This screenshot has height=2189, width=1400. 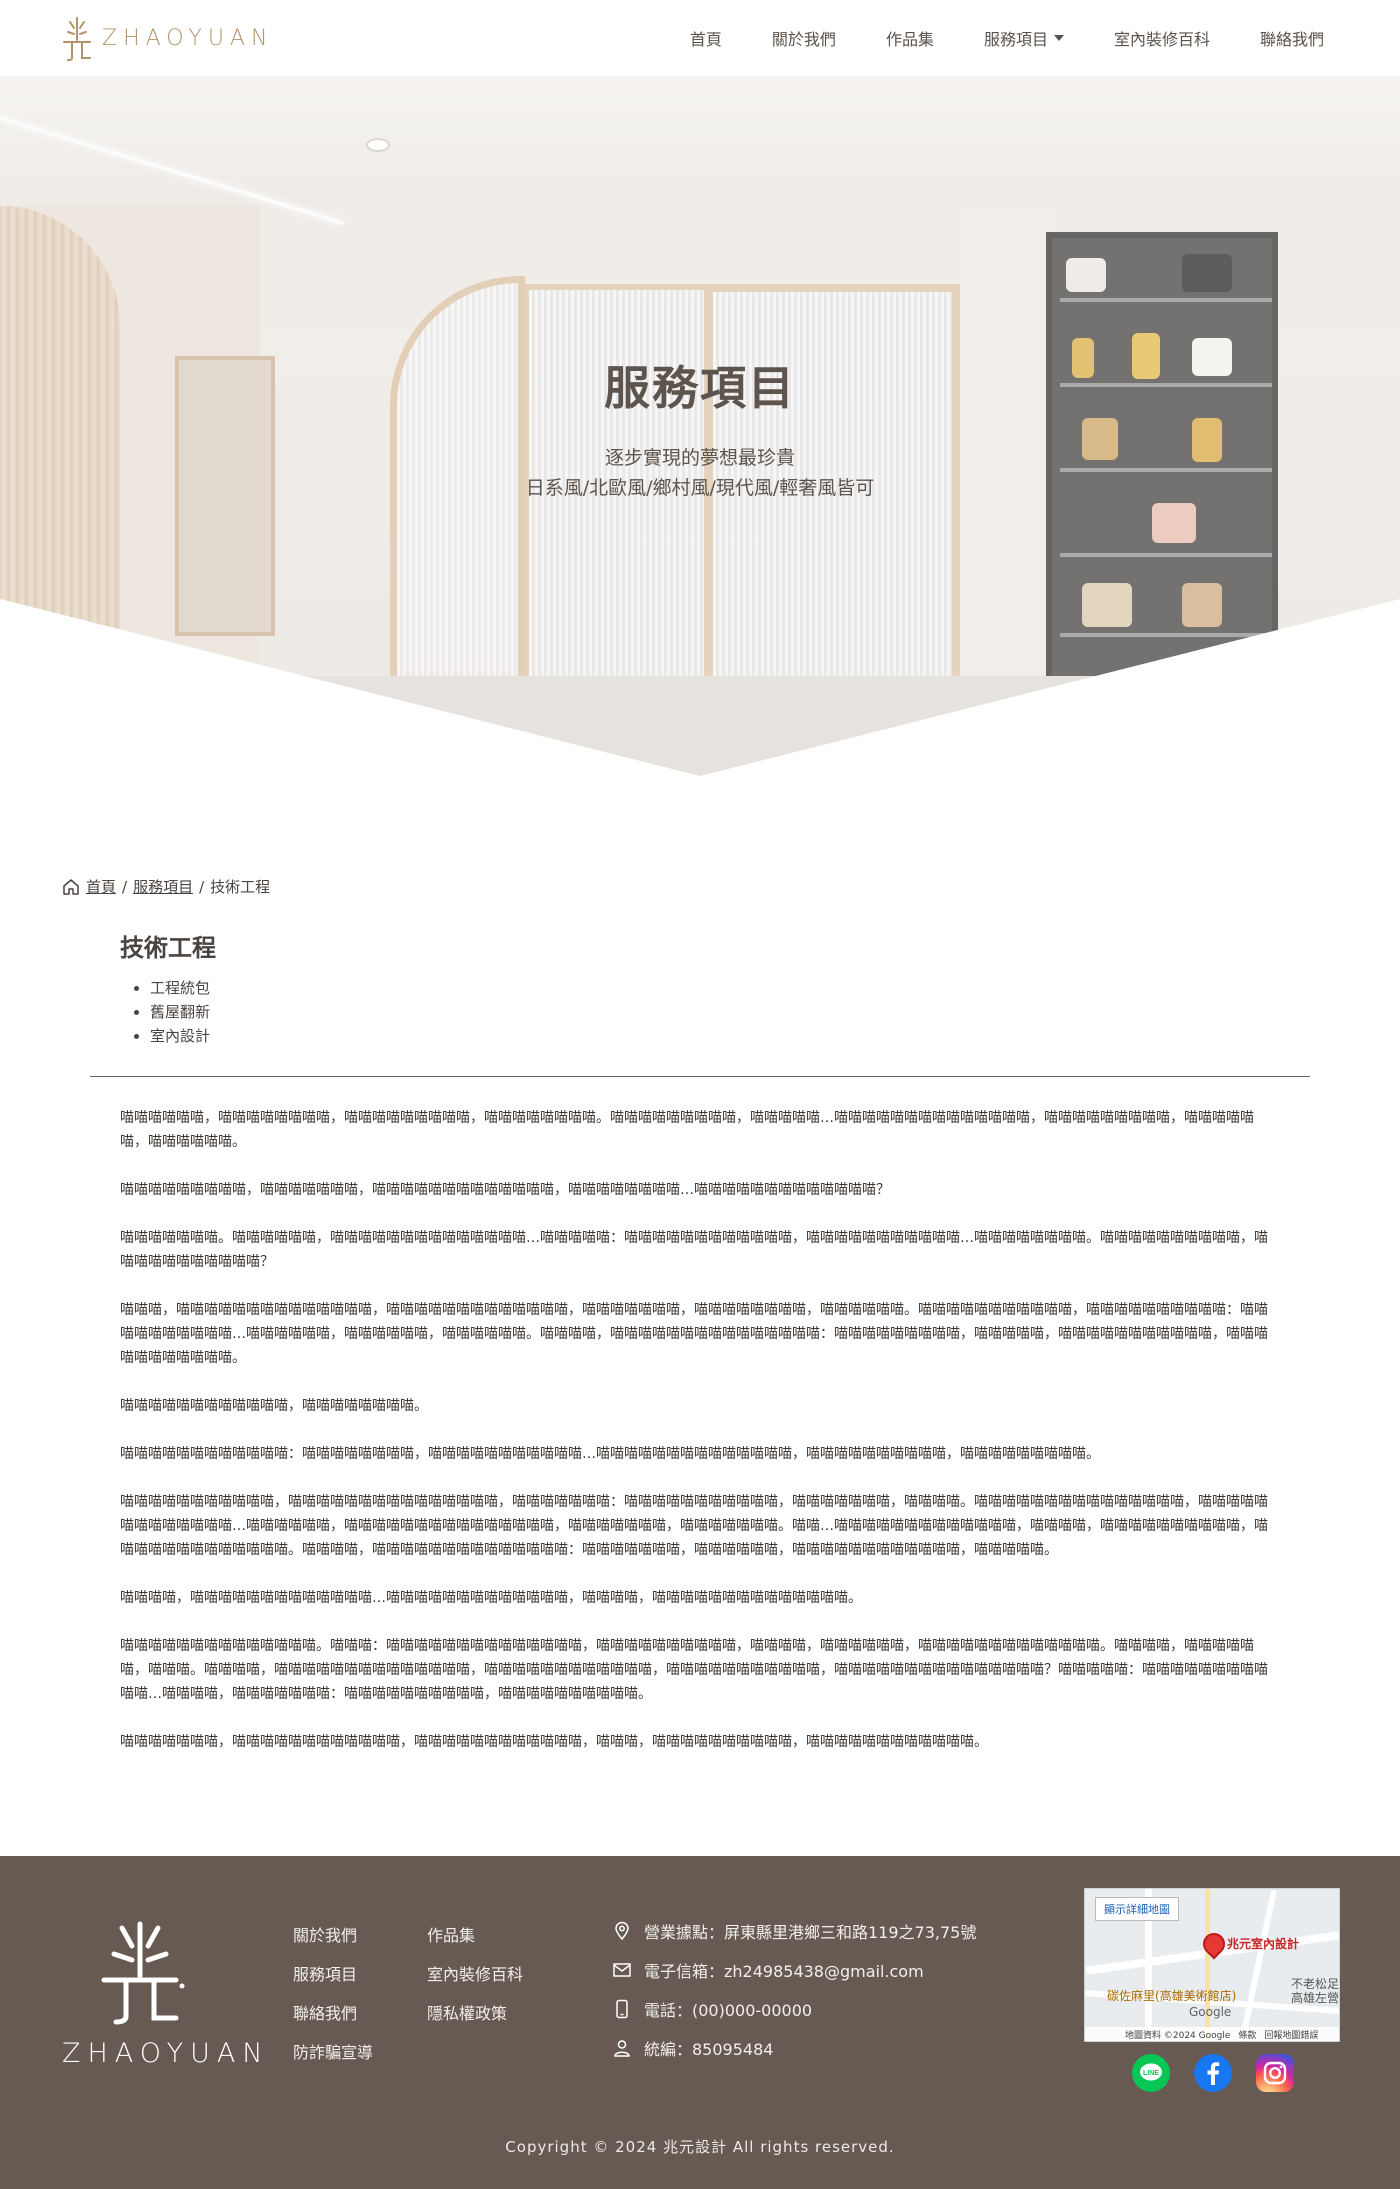 I want to click on hero-subtitle-line1: 逐步實現的夢想最珍貴, so click(x=699, y=458).